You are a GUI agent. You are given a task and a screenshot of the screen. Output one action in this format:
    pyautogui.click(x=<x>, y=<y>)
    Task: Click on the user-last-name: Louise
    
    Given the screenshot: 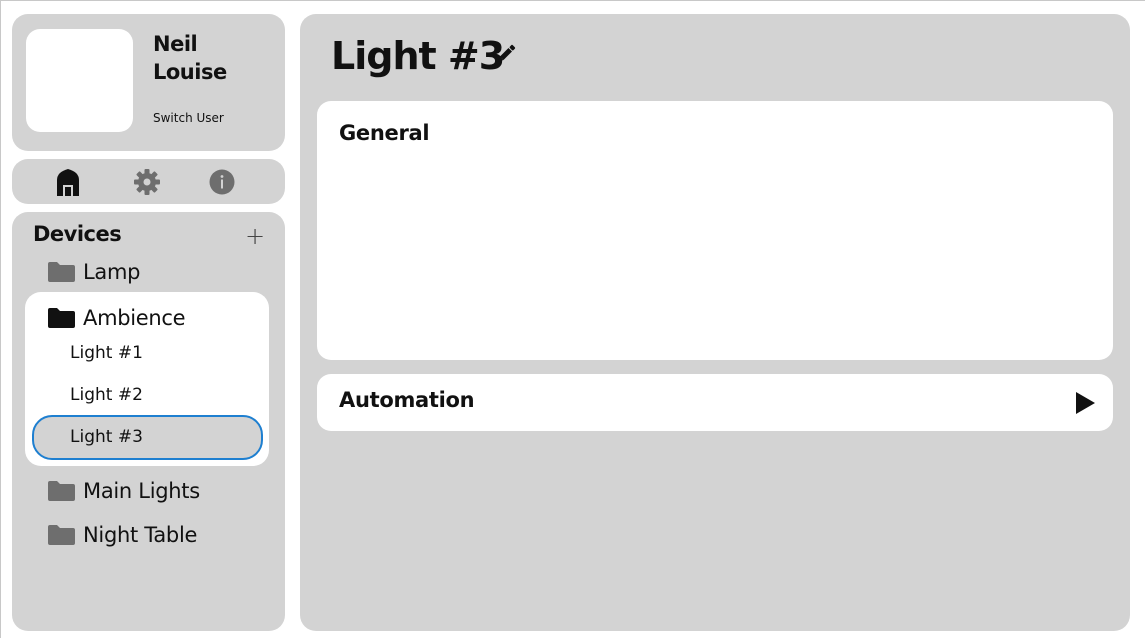 What is the action you would take?
    pyautogui.click(x=190, y=72)
    